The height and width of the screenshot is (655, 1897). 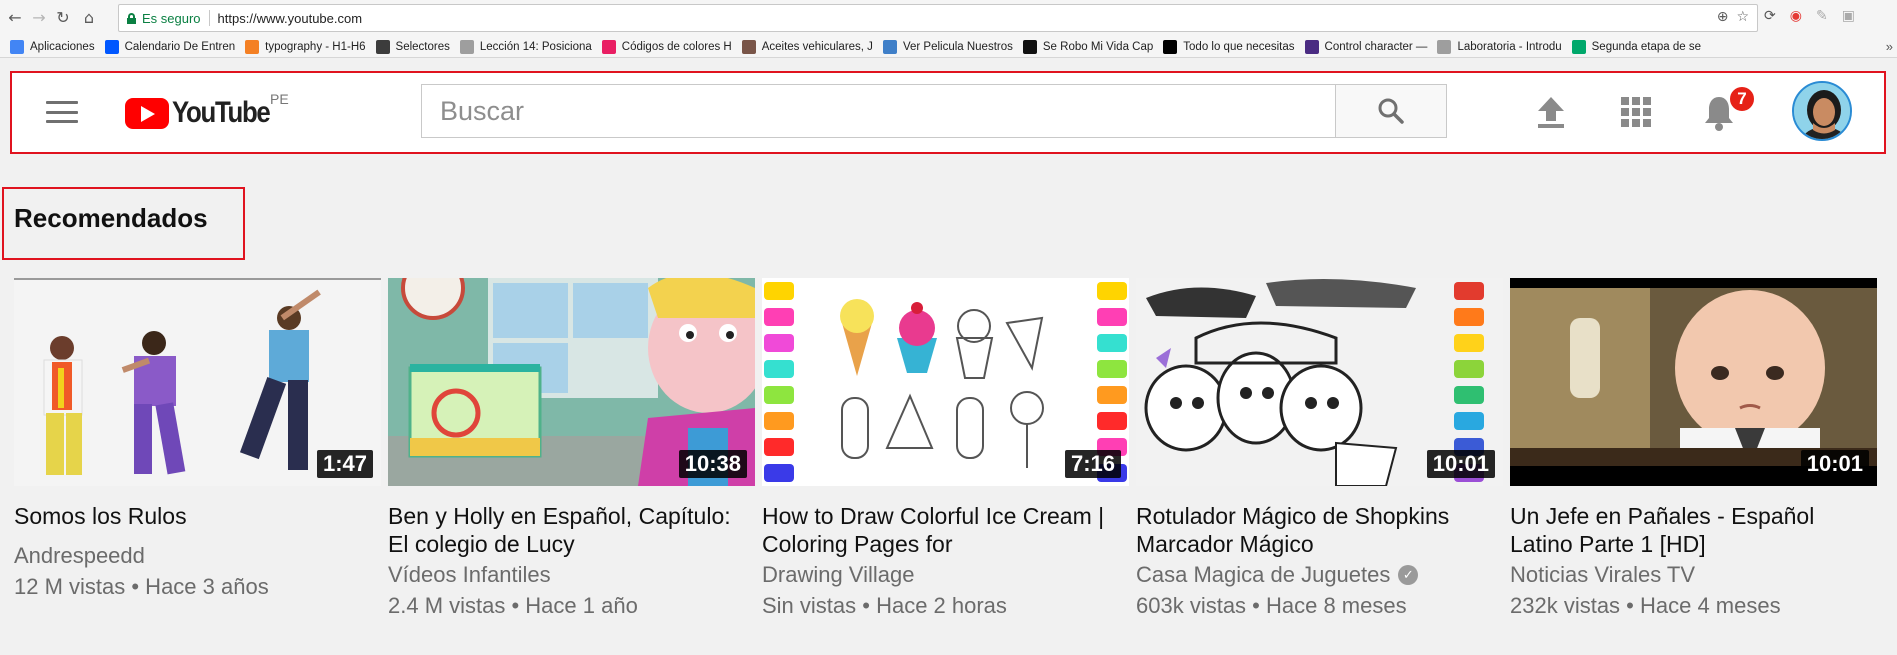 I want to click on bookmark-label: Códigos de colores H, so click(x=676, y=46).